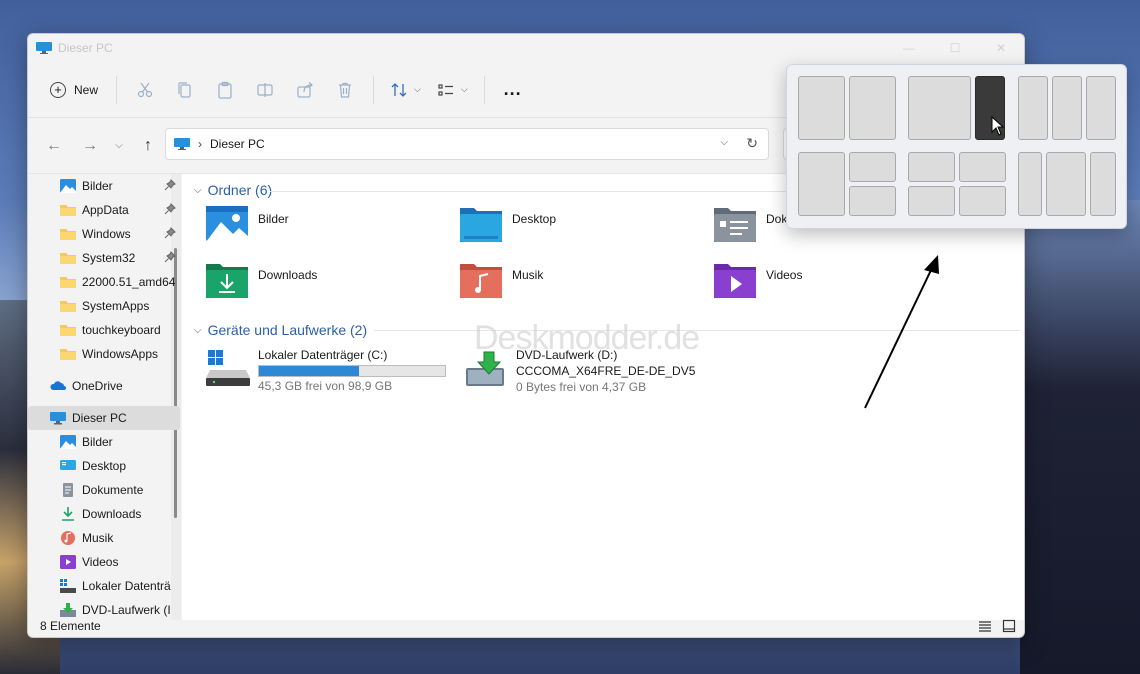 This screenshot has width=1140, height=674. Describe the element at coordinates (1033, 108) in the screenshot. I see `snap-layout-3-left` at that location.